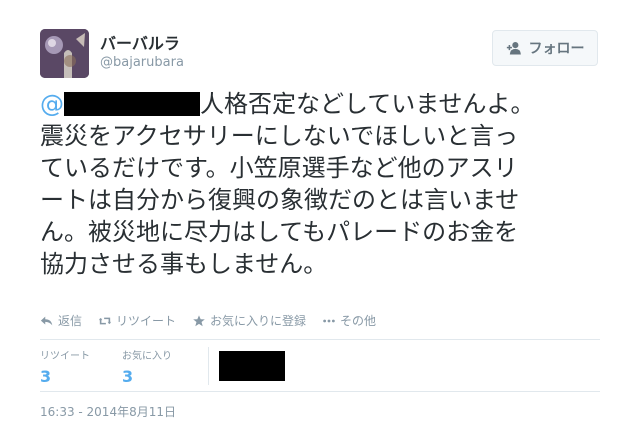 This screenshot has width=640, height=447. What do you see at coordinates (252, 366) in the screenshot?
I see `redacted-favoriters` at bounding box center [252, 366].